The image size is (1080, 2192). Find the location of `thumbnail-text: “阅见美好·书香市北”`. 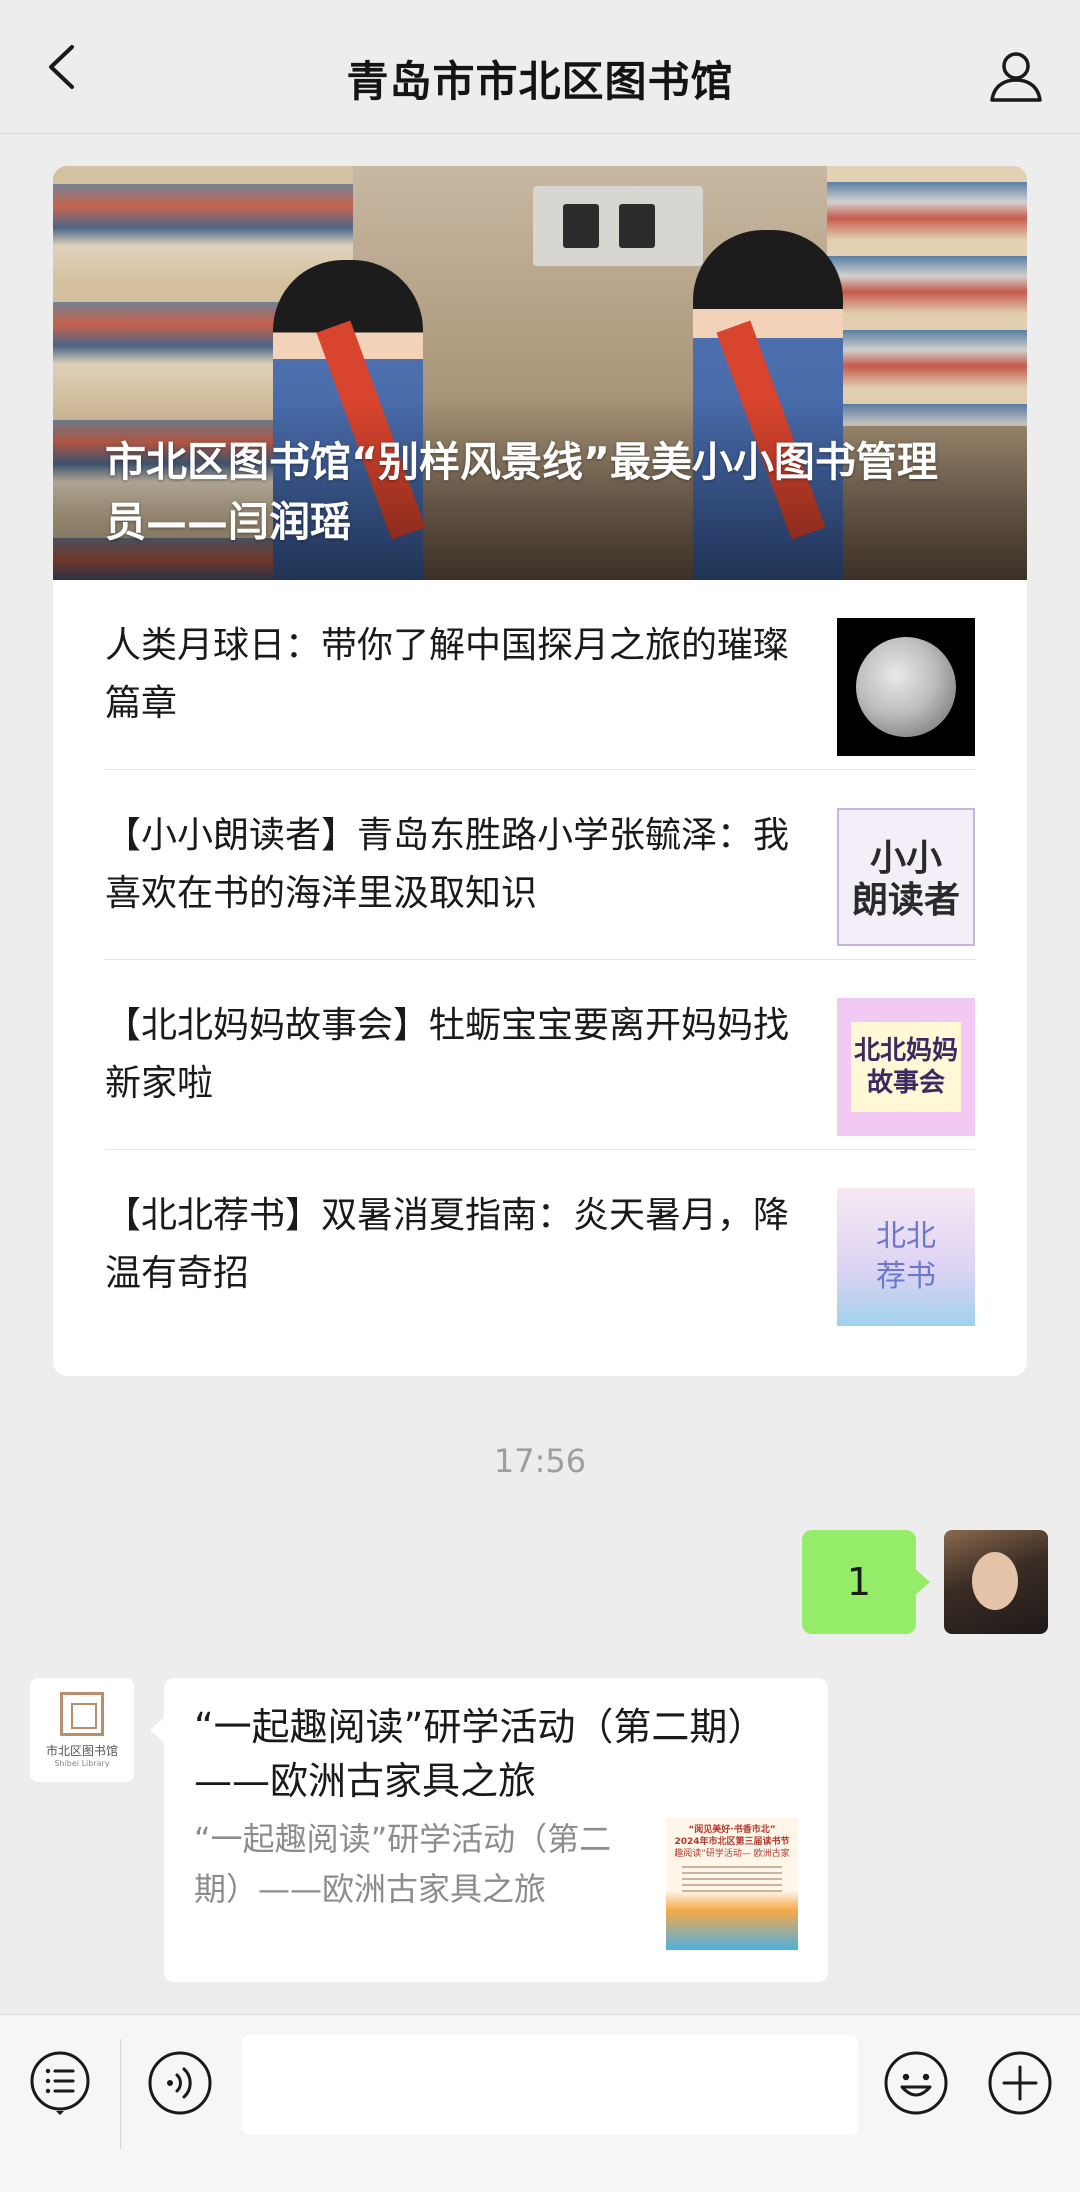

thumbnail-text: “阅见美好·书香市北” is located at coordinates (732, 1830).